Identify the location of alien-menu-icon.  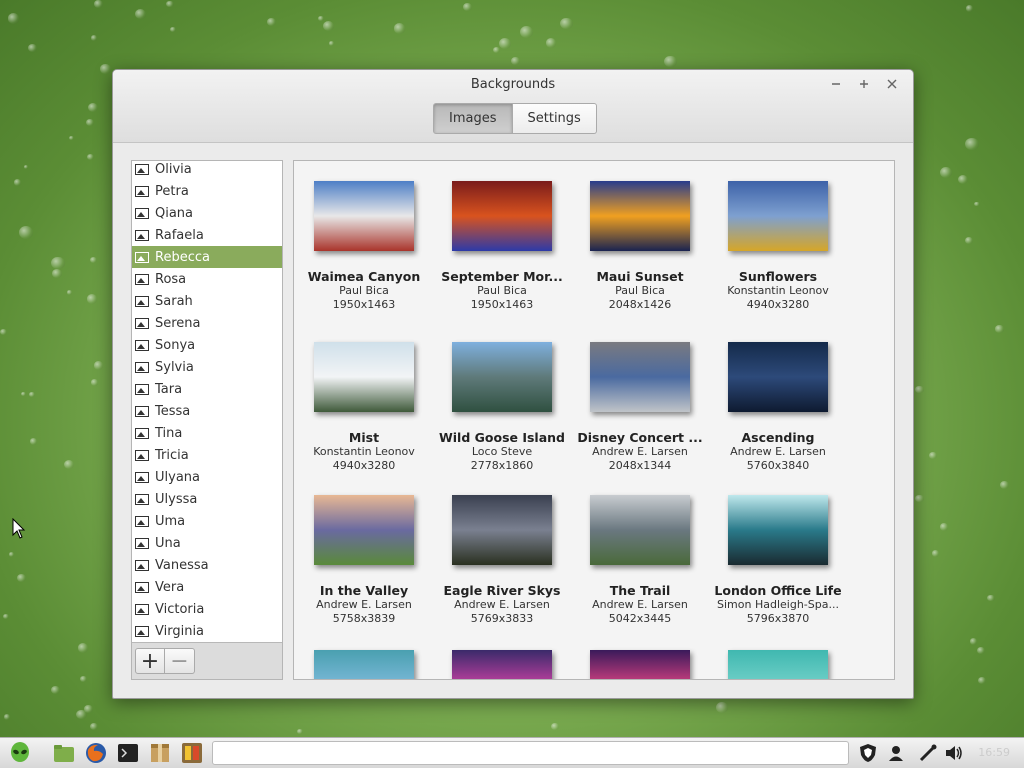
(20, 752).